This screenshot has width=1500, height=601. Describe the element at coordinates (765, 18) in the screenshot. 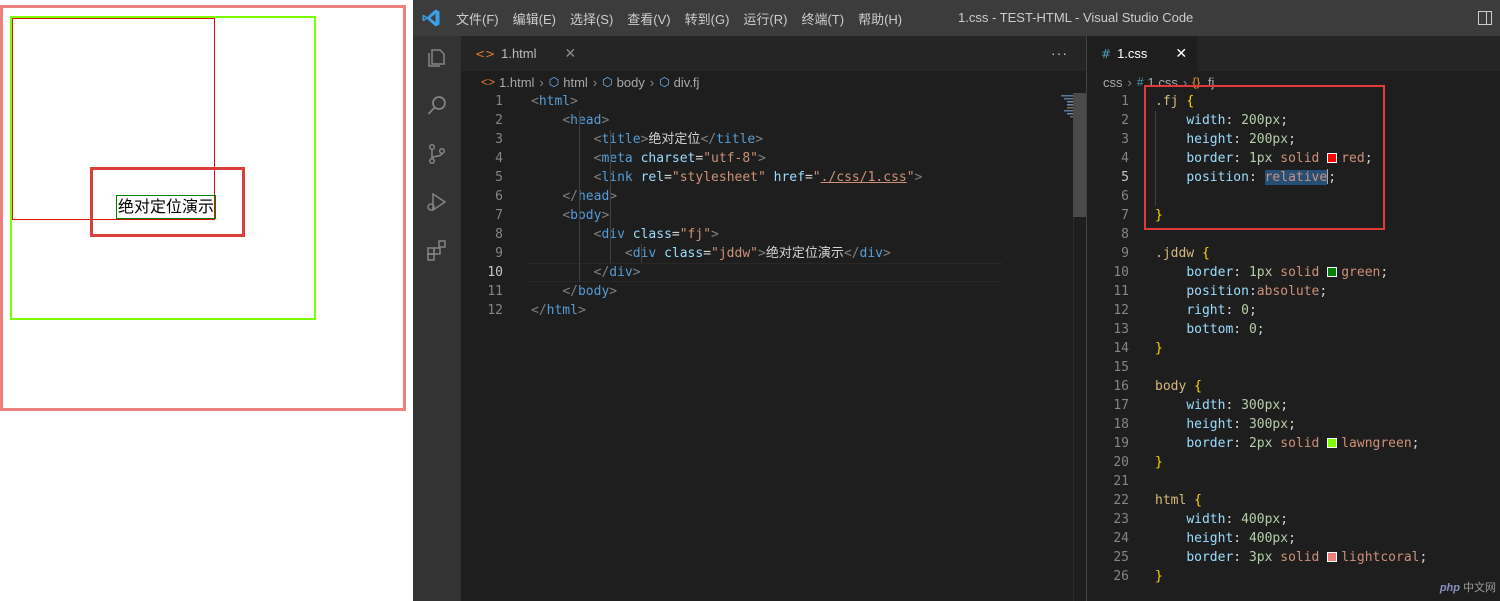

I see `menu-item: 运行(R)` at that location.